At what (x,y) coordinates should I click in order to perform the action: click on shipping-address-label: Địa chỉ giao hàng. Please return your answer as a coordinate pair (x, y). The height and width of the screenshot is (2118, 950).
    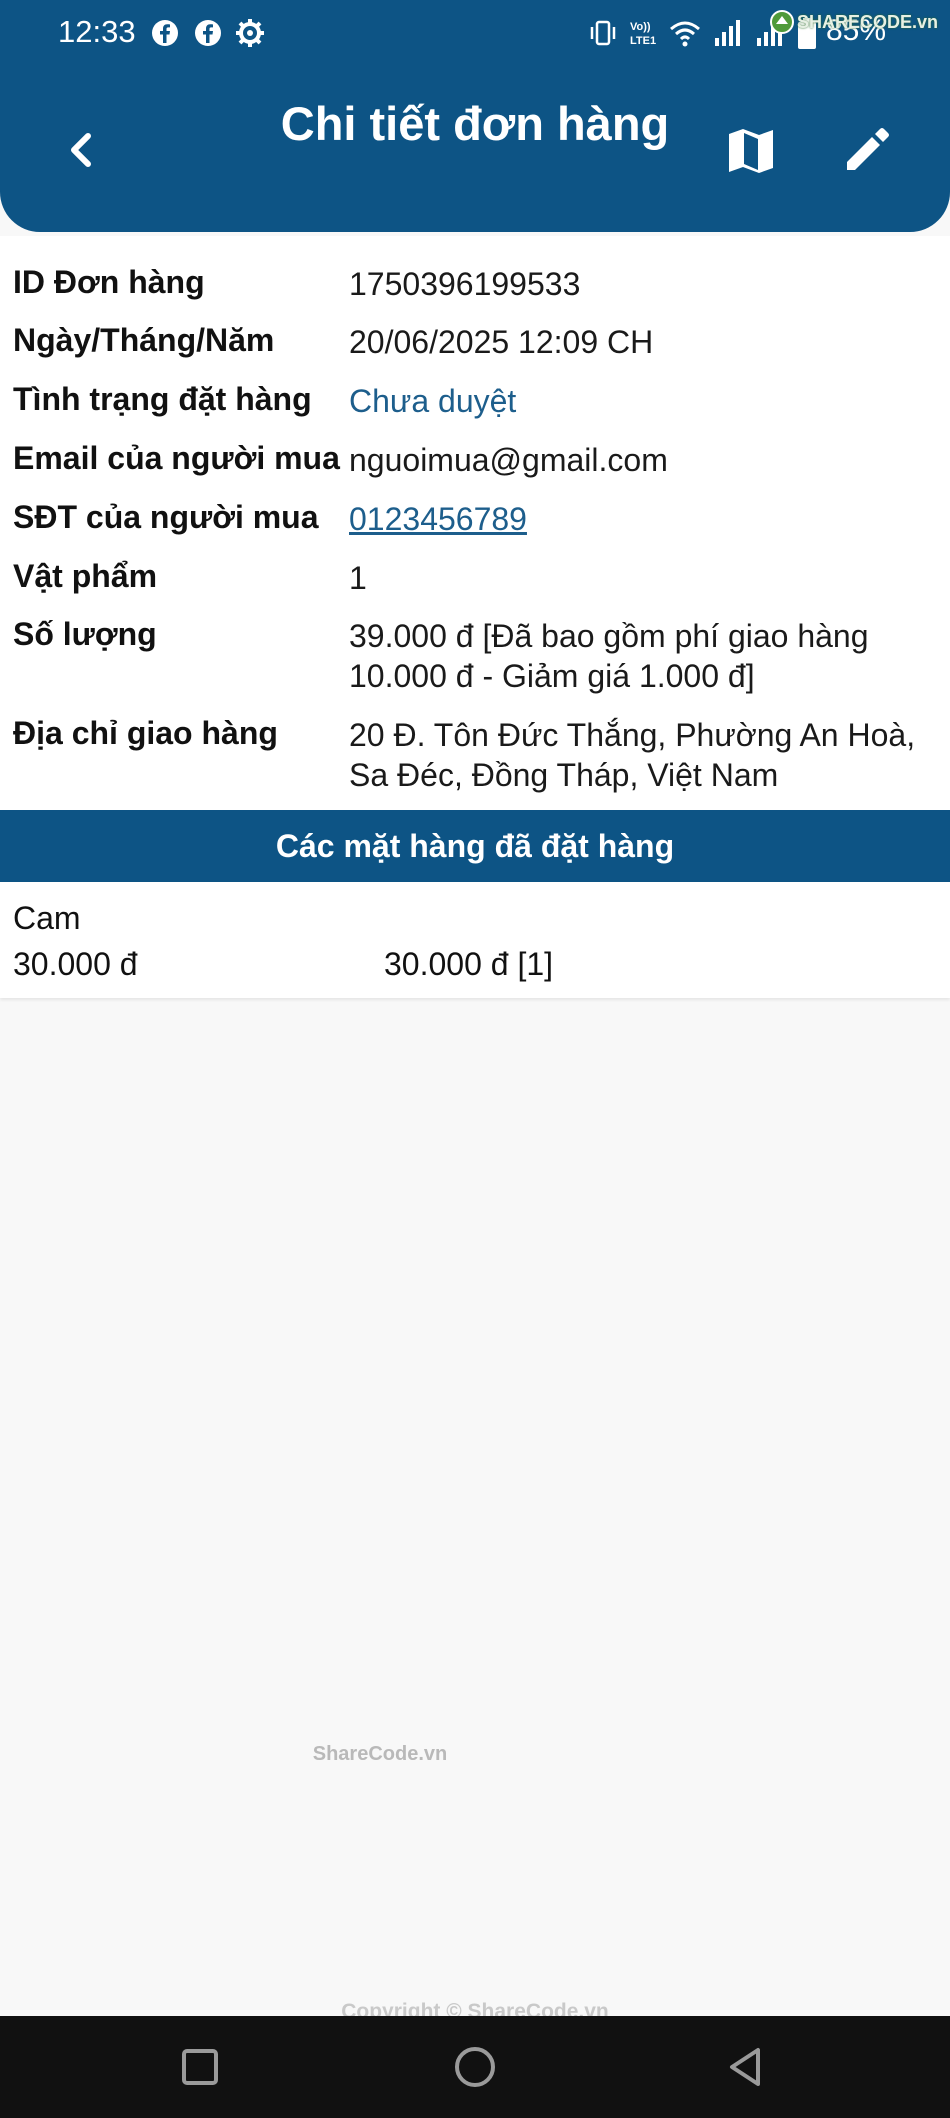
    Looking at the image, I should click on (145, 733).